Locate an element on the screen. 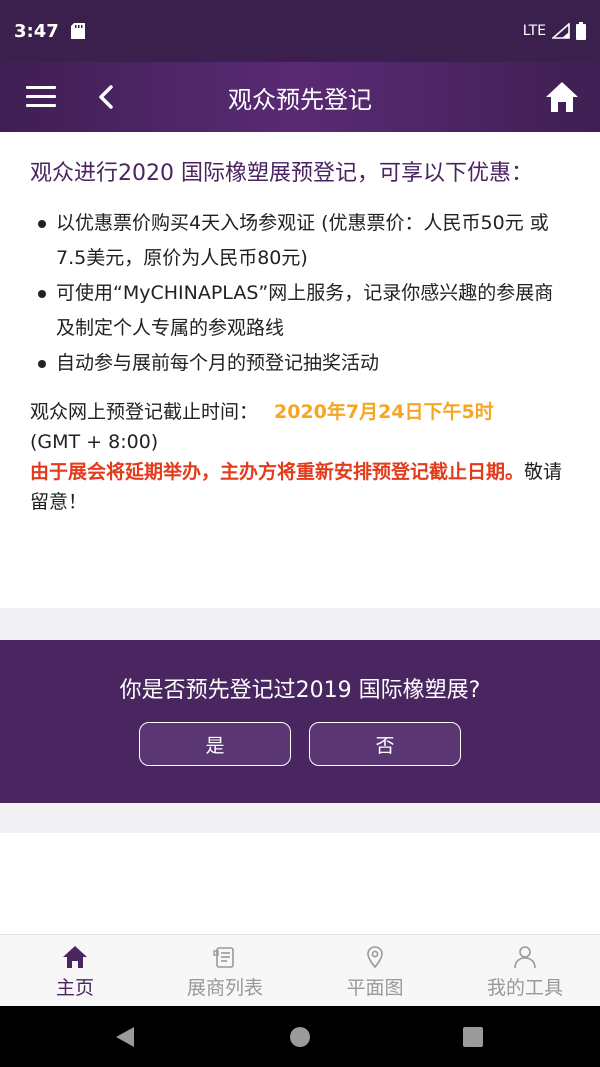 The width and height of the screenshot is (600, 1067). signal-icon is located at coordinates (561, 31).